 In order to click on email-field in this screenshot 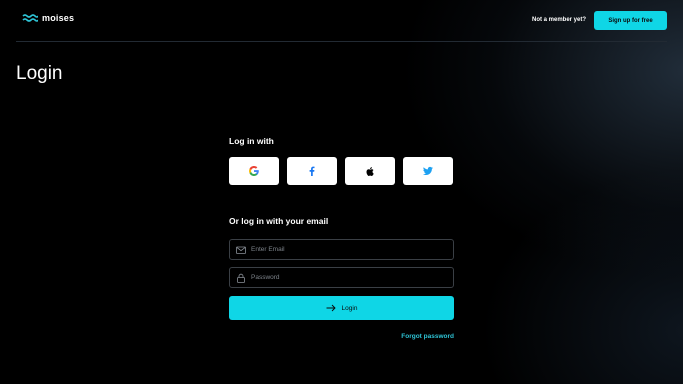, I will do `click(341, 249)`.